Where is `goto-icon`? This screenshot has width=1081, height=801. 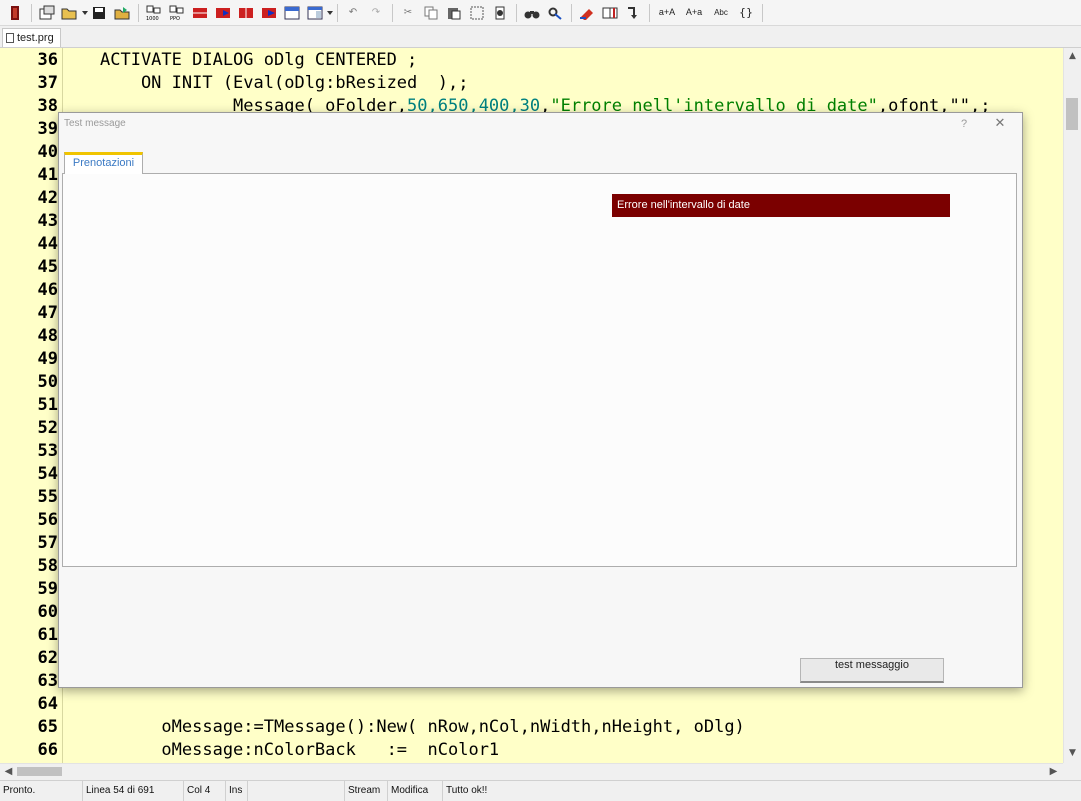
goto-icon is located at coordinates (633, 13).